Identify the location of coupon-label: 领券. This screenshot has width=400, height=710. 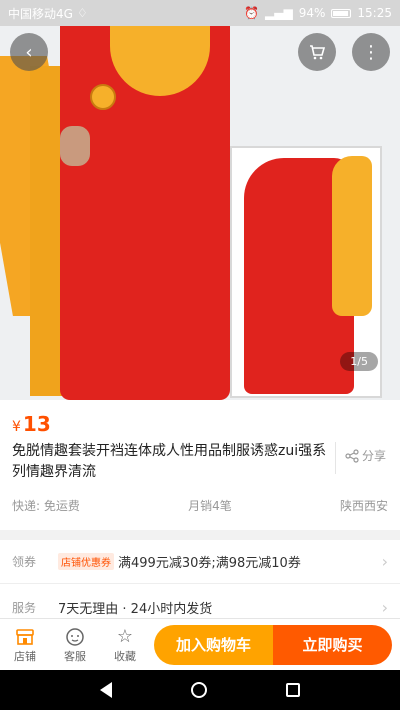
(24, 562).